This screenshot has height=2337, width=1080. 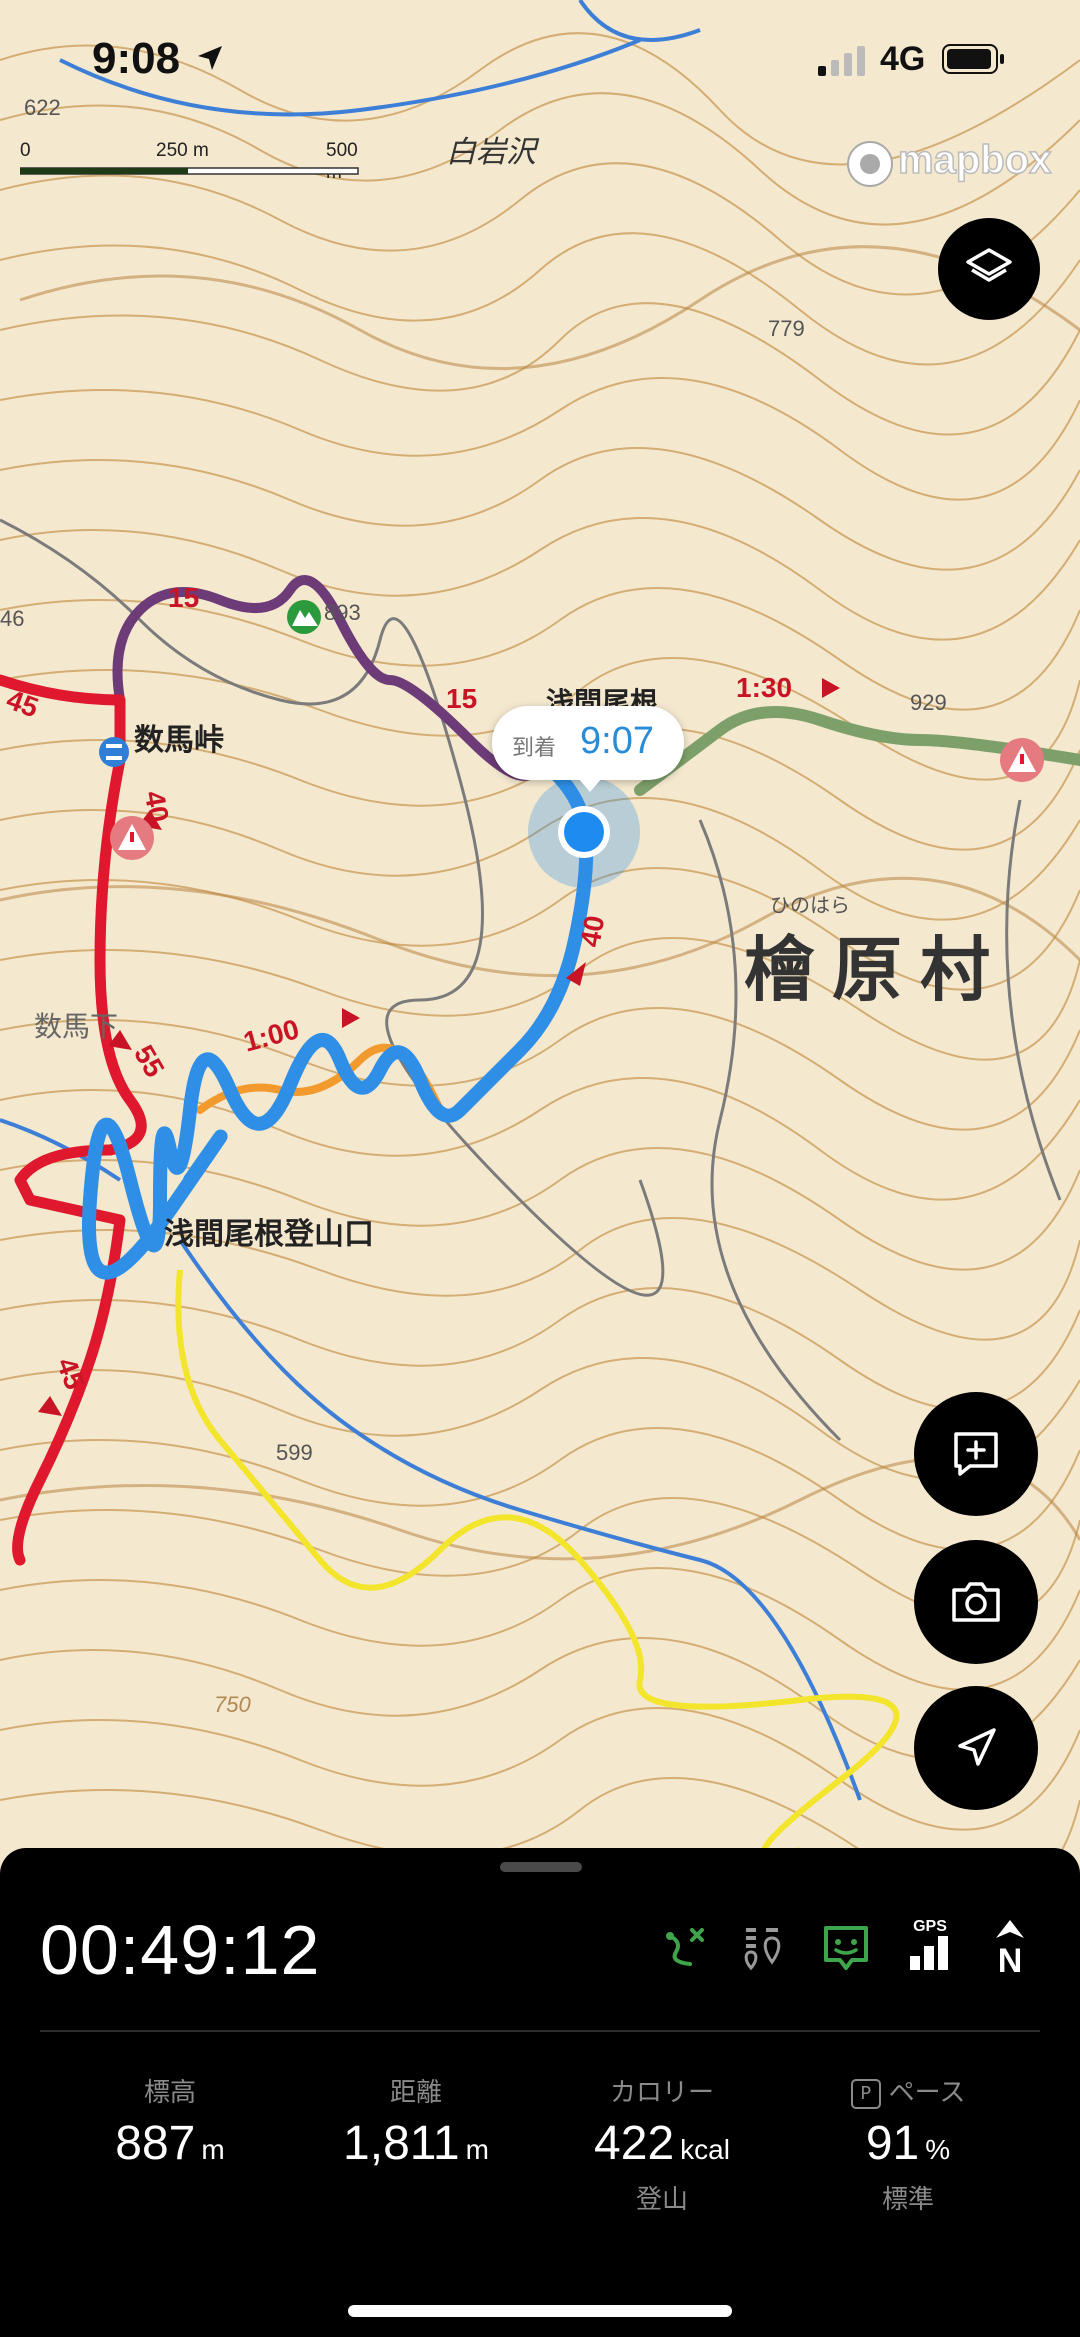 What do you see at coordinates (155, 2143) in the screenshot?
I see `stat-value: 887` at bounding box center [155, 2143].